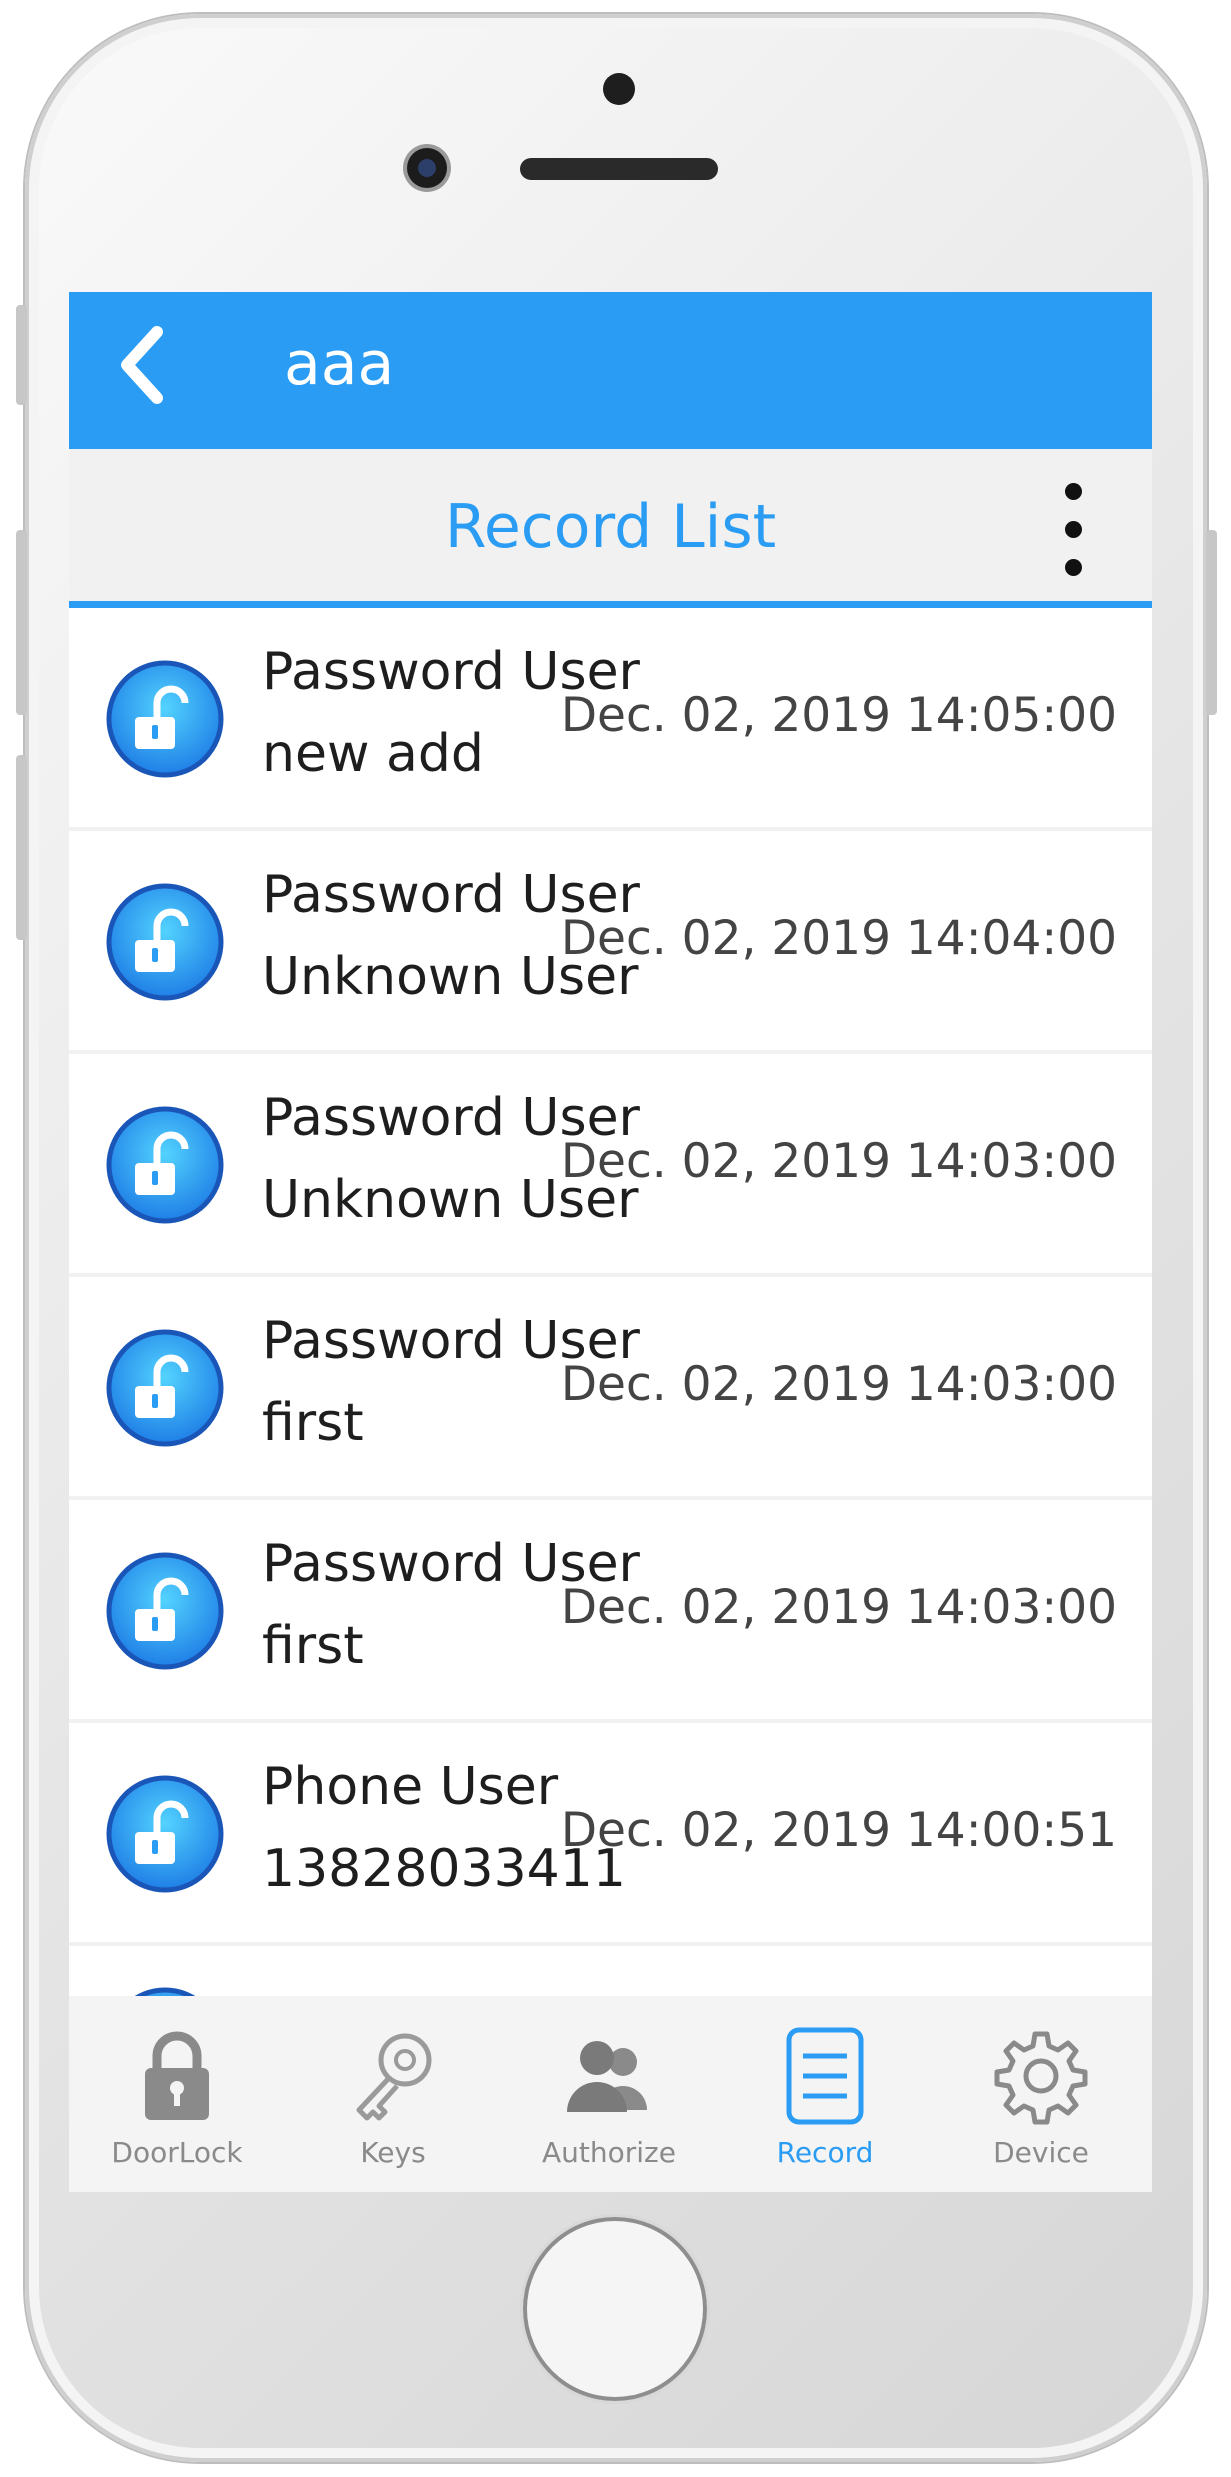 The height and width of the screenshot is (2477, 1231). I want to click on tab-keys: Keys, so click(393, 2094).